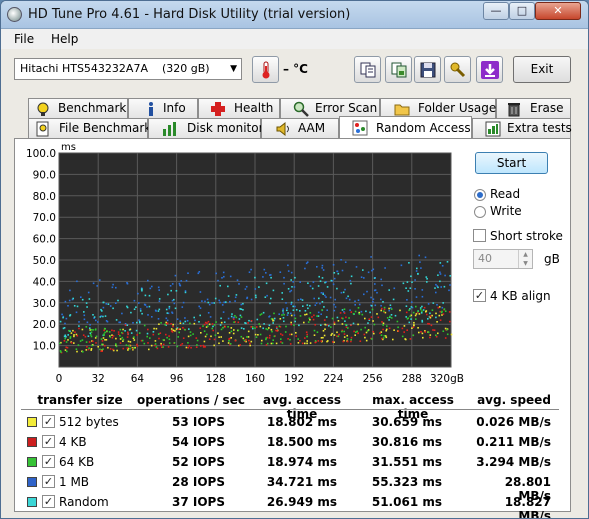 The image size is (589, 519). I want to click on tab-benchmark: Benchmark, so click(78, 108).